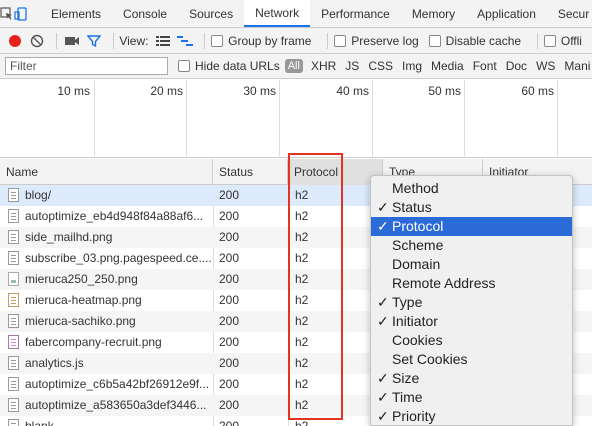 This screenshot has width=592, height=426. Describe the element at coordinates (511, 119) in the screenshot. I see `timeline-gridline: 60 ms` at that location.